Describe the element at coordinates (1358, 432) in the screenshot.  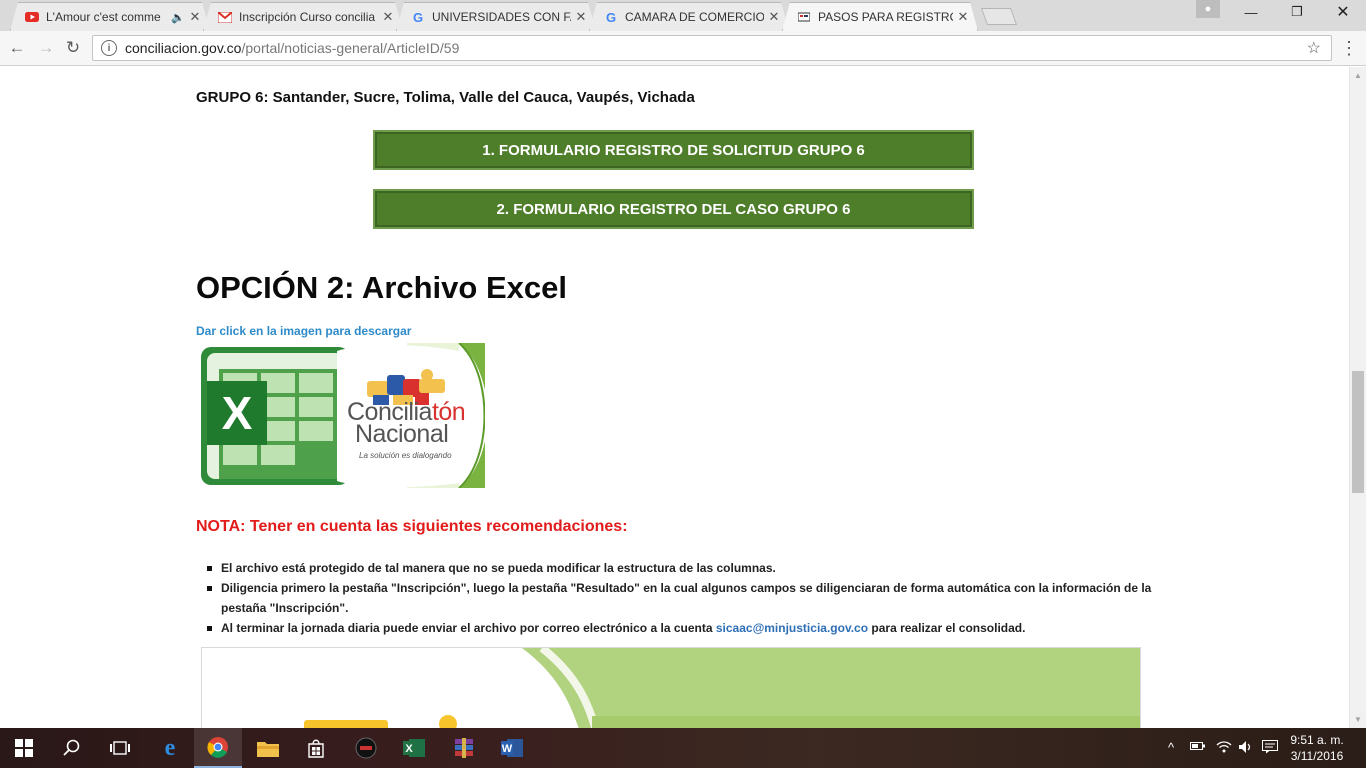
I see `scrollbar-thumb` at that location.